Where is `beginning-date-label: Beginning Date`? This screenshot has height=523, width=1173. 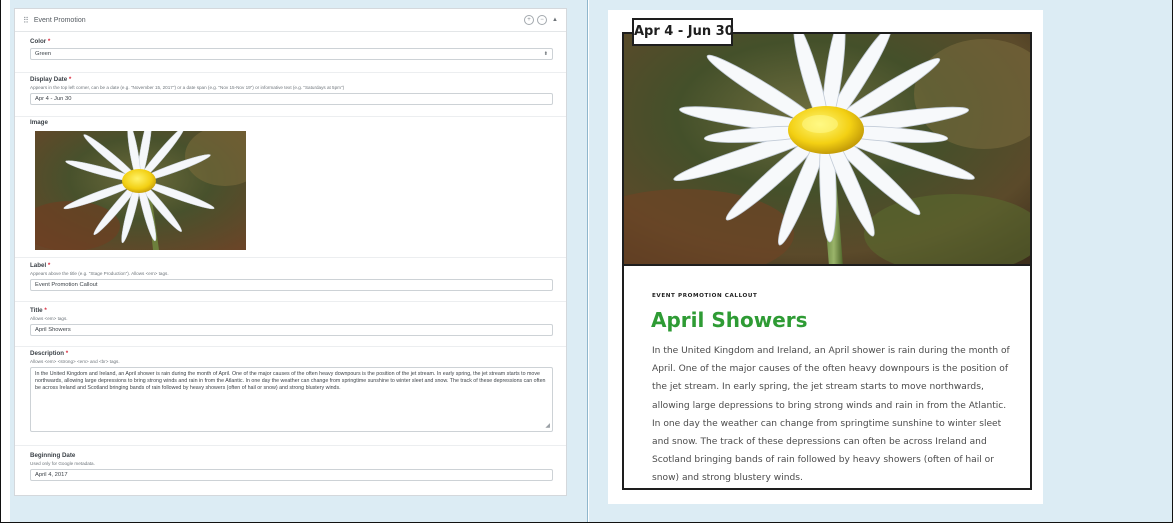
beginning-date-label: Beginning Date is located at coordinates (53, 455).